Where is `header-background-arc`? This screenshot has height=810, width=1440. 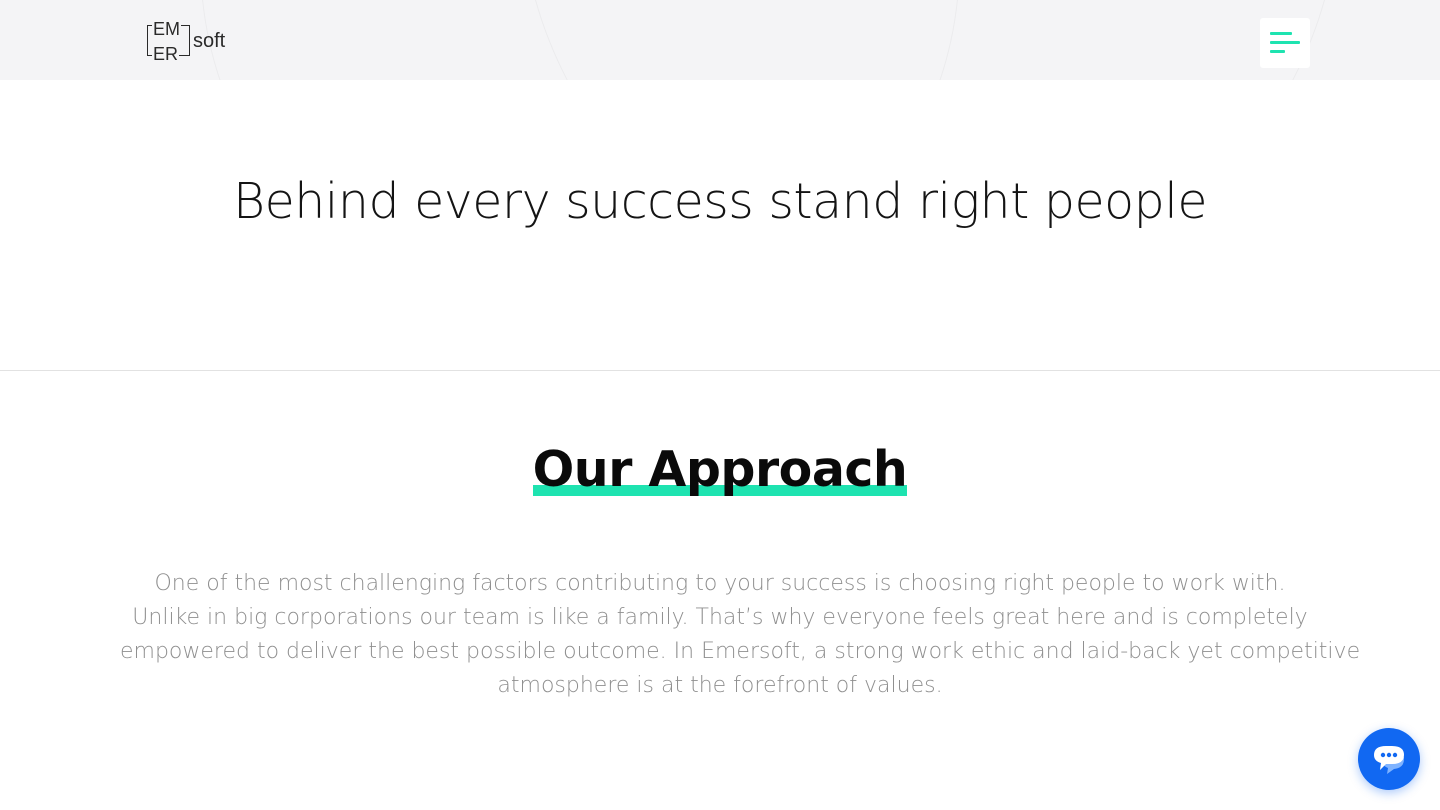 header-background-arc is located at coordinates (930, 40).